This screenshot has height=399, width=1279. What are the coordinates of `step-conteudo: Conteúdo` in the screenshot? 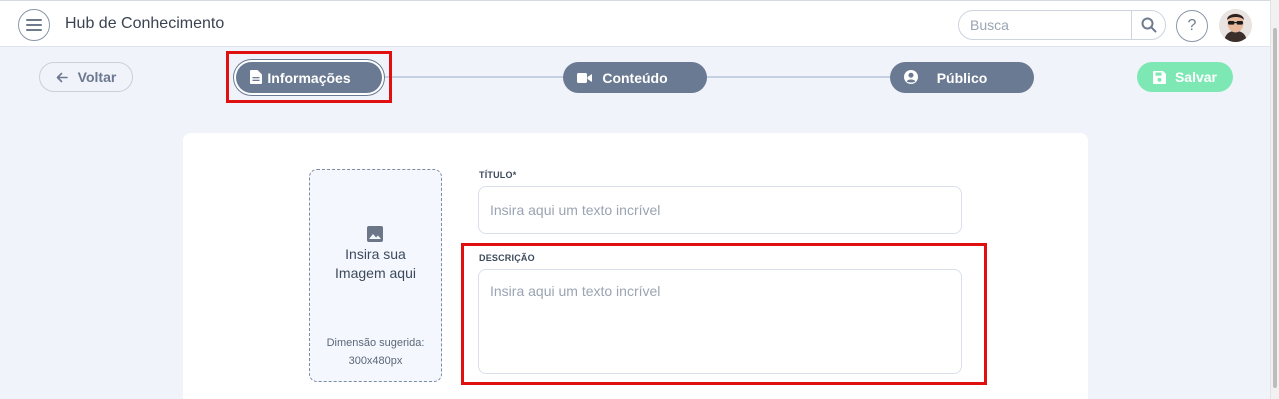 It's located at (635, 77).